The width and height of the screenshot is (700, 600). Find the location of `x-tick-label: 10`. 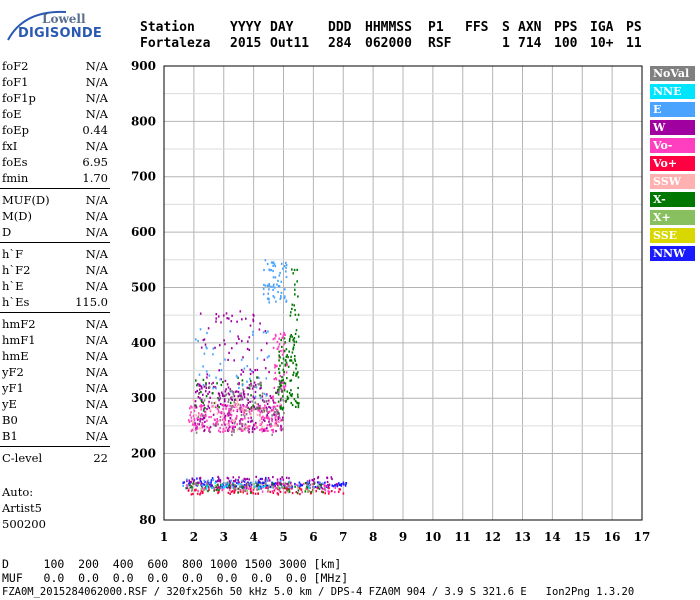

x-tick-label: 10 is located at coordinates (433, 537).